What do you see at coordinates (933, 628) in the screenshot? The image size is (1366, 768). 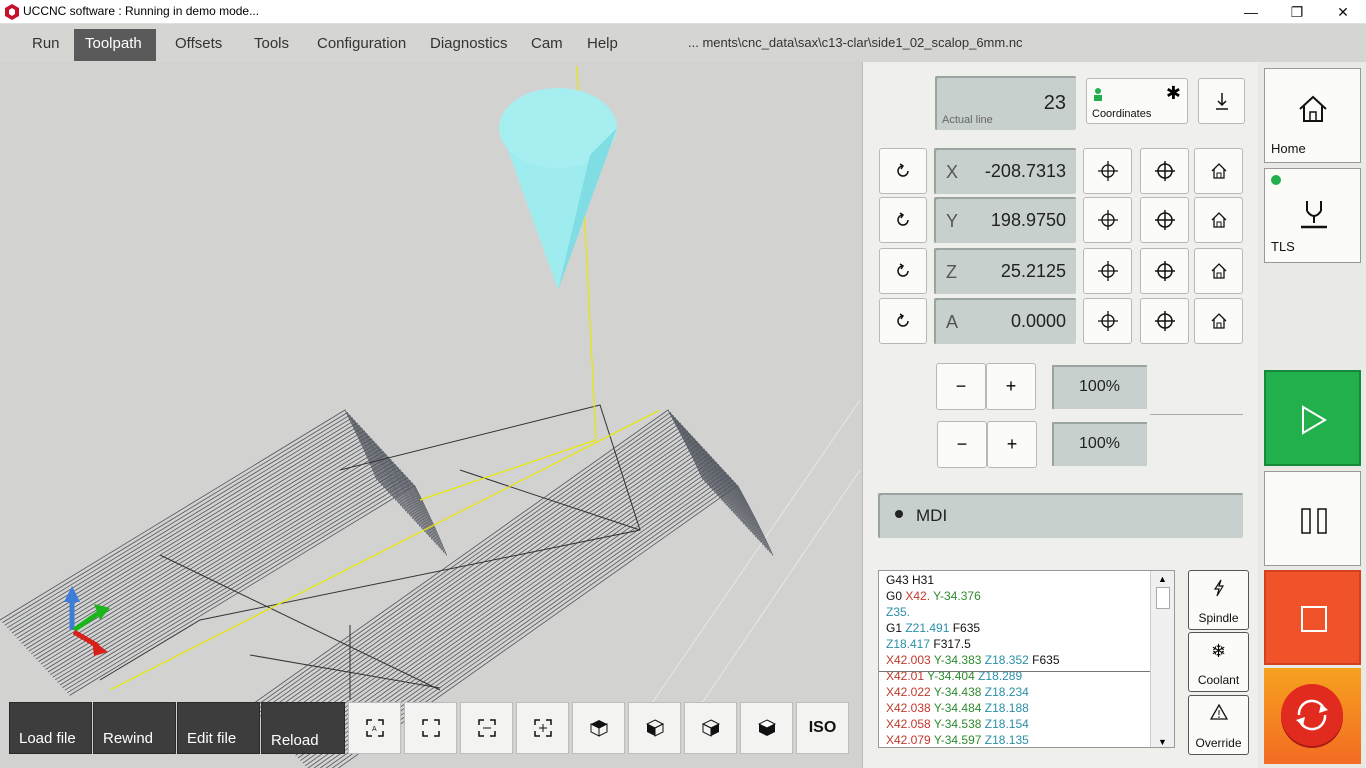 I see `gcode-line: G1 Z21.491 F635` at bounding box center [933, 628].